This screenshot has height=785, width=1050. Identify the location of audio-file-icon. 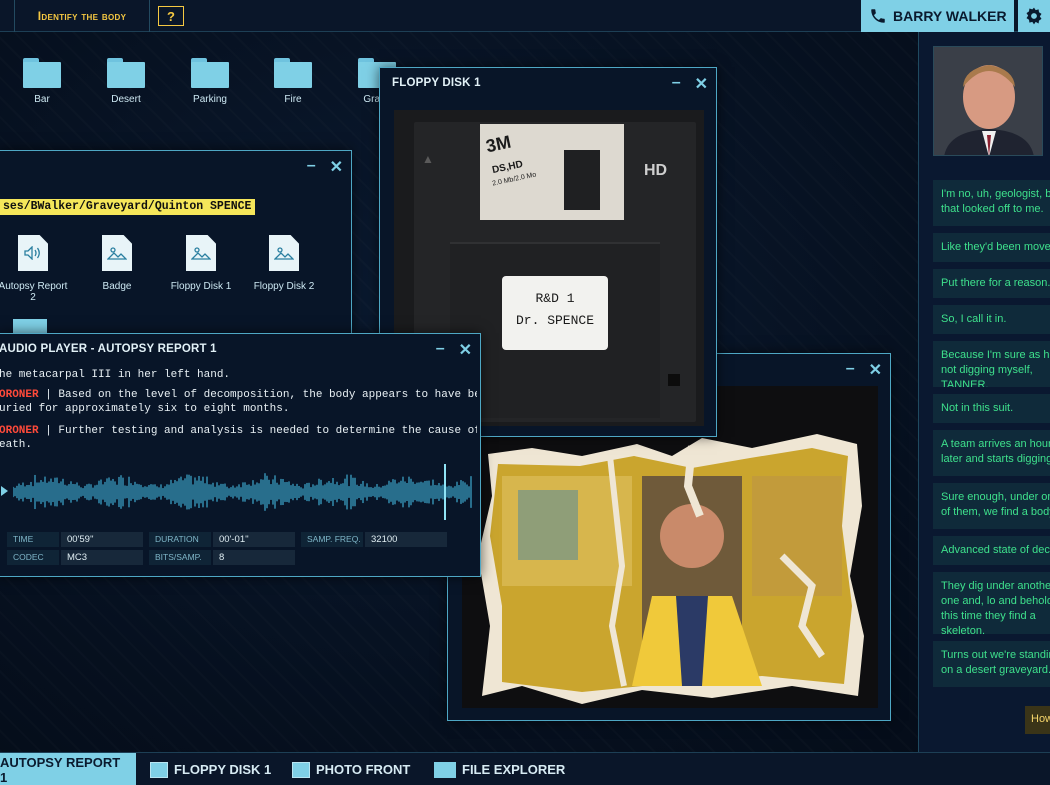
(33, 253).